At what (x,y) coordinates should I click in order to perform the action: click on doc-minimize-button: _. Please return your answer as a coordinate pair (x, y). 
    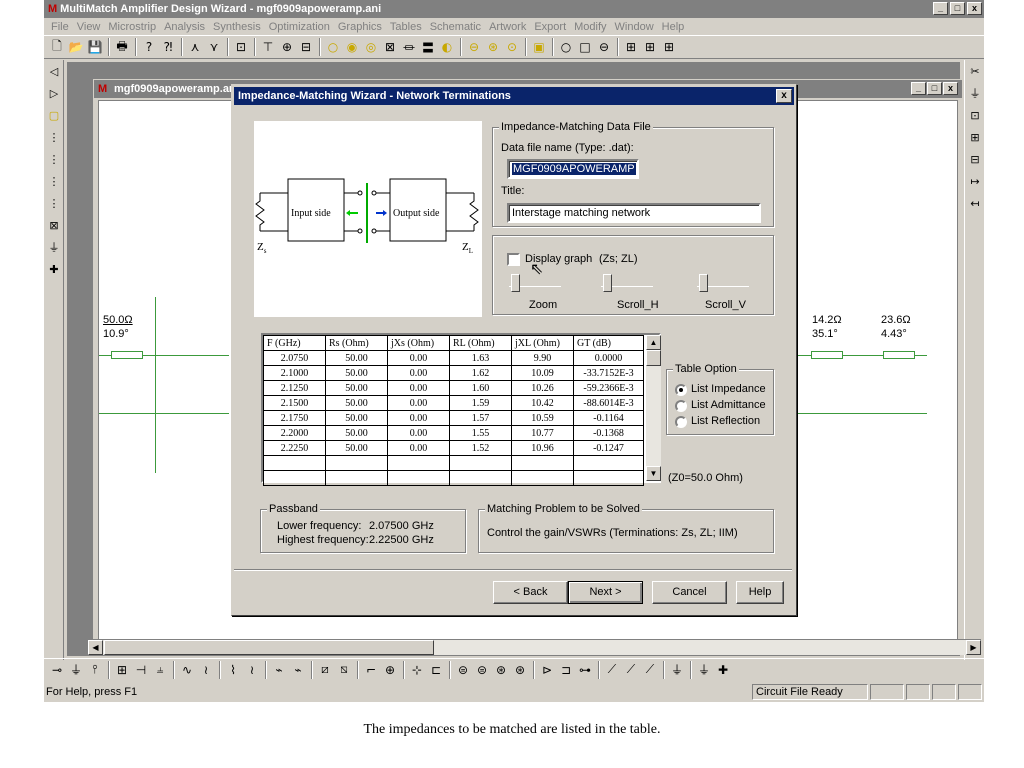
    Looking at the image, I should click on (918, 88).